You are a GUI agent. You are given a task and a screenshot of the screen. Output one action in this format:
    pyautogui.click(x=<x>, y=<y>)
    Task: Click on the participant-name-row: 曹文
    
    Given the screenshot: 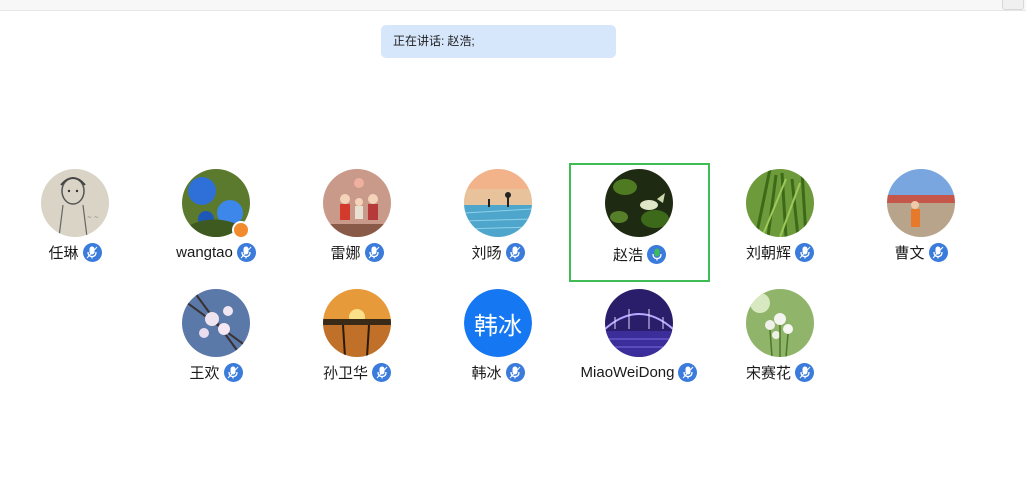 What is the action you would take?
    pyautogui.click(x=921, y=252)
    